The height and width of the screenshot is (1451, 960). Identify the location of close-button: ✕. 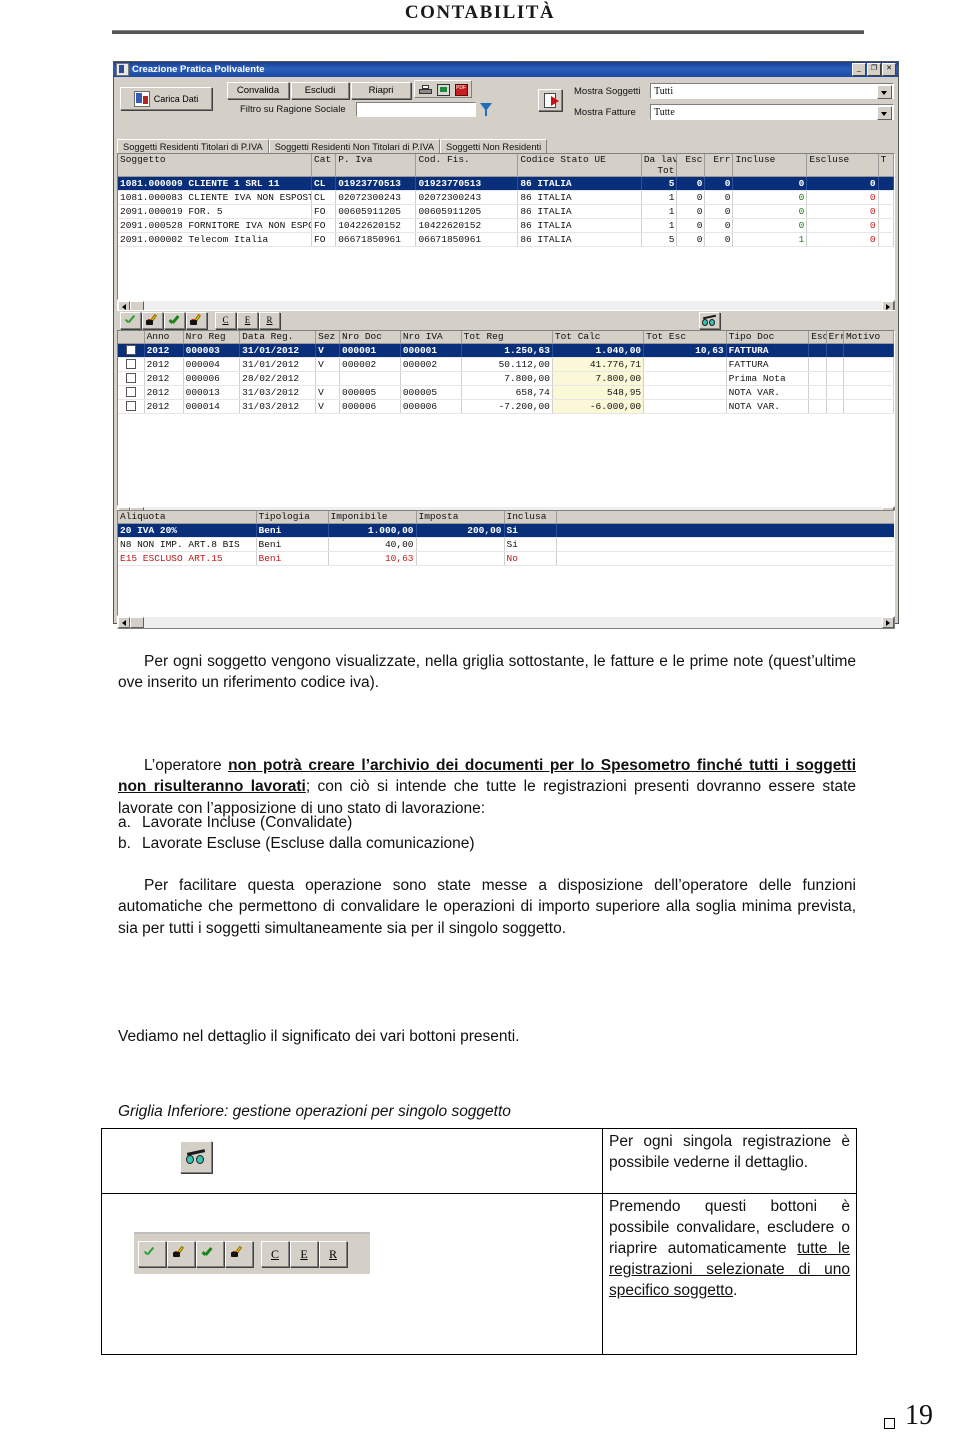
(889, 69).